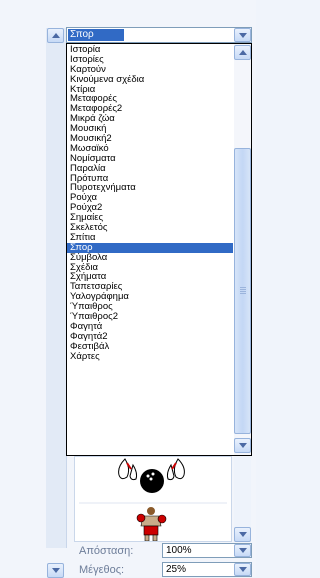 This screenshot has width=320, height=578. Describe the element at coordinates (96, 35) in the screenshot. I see `category-dropdown-value: Σπορ` at that location.